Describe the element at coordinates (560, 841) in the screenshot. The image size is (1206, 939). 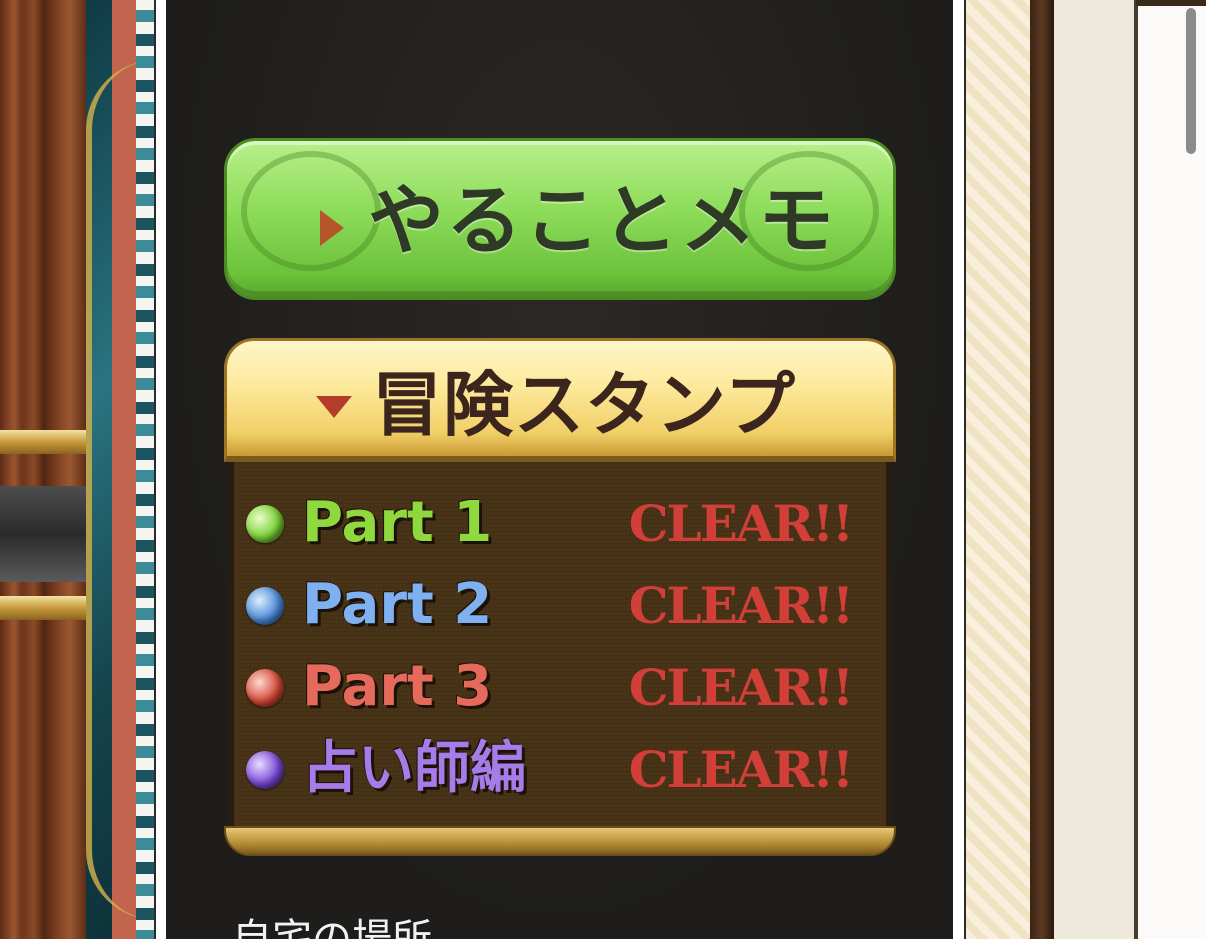
I see `stamp-list-footer` at that location.